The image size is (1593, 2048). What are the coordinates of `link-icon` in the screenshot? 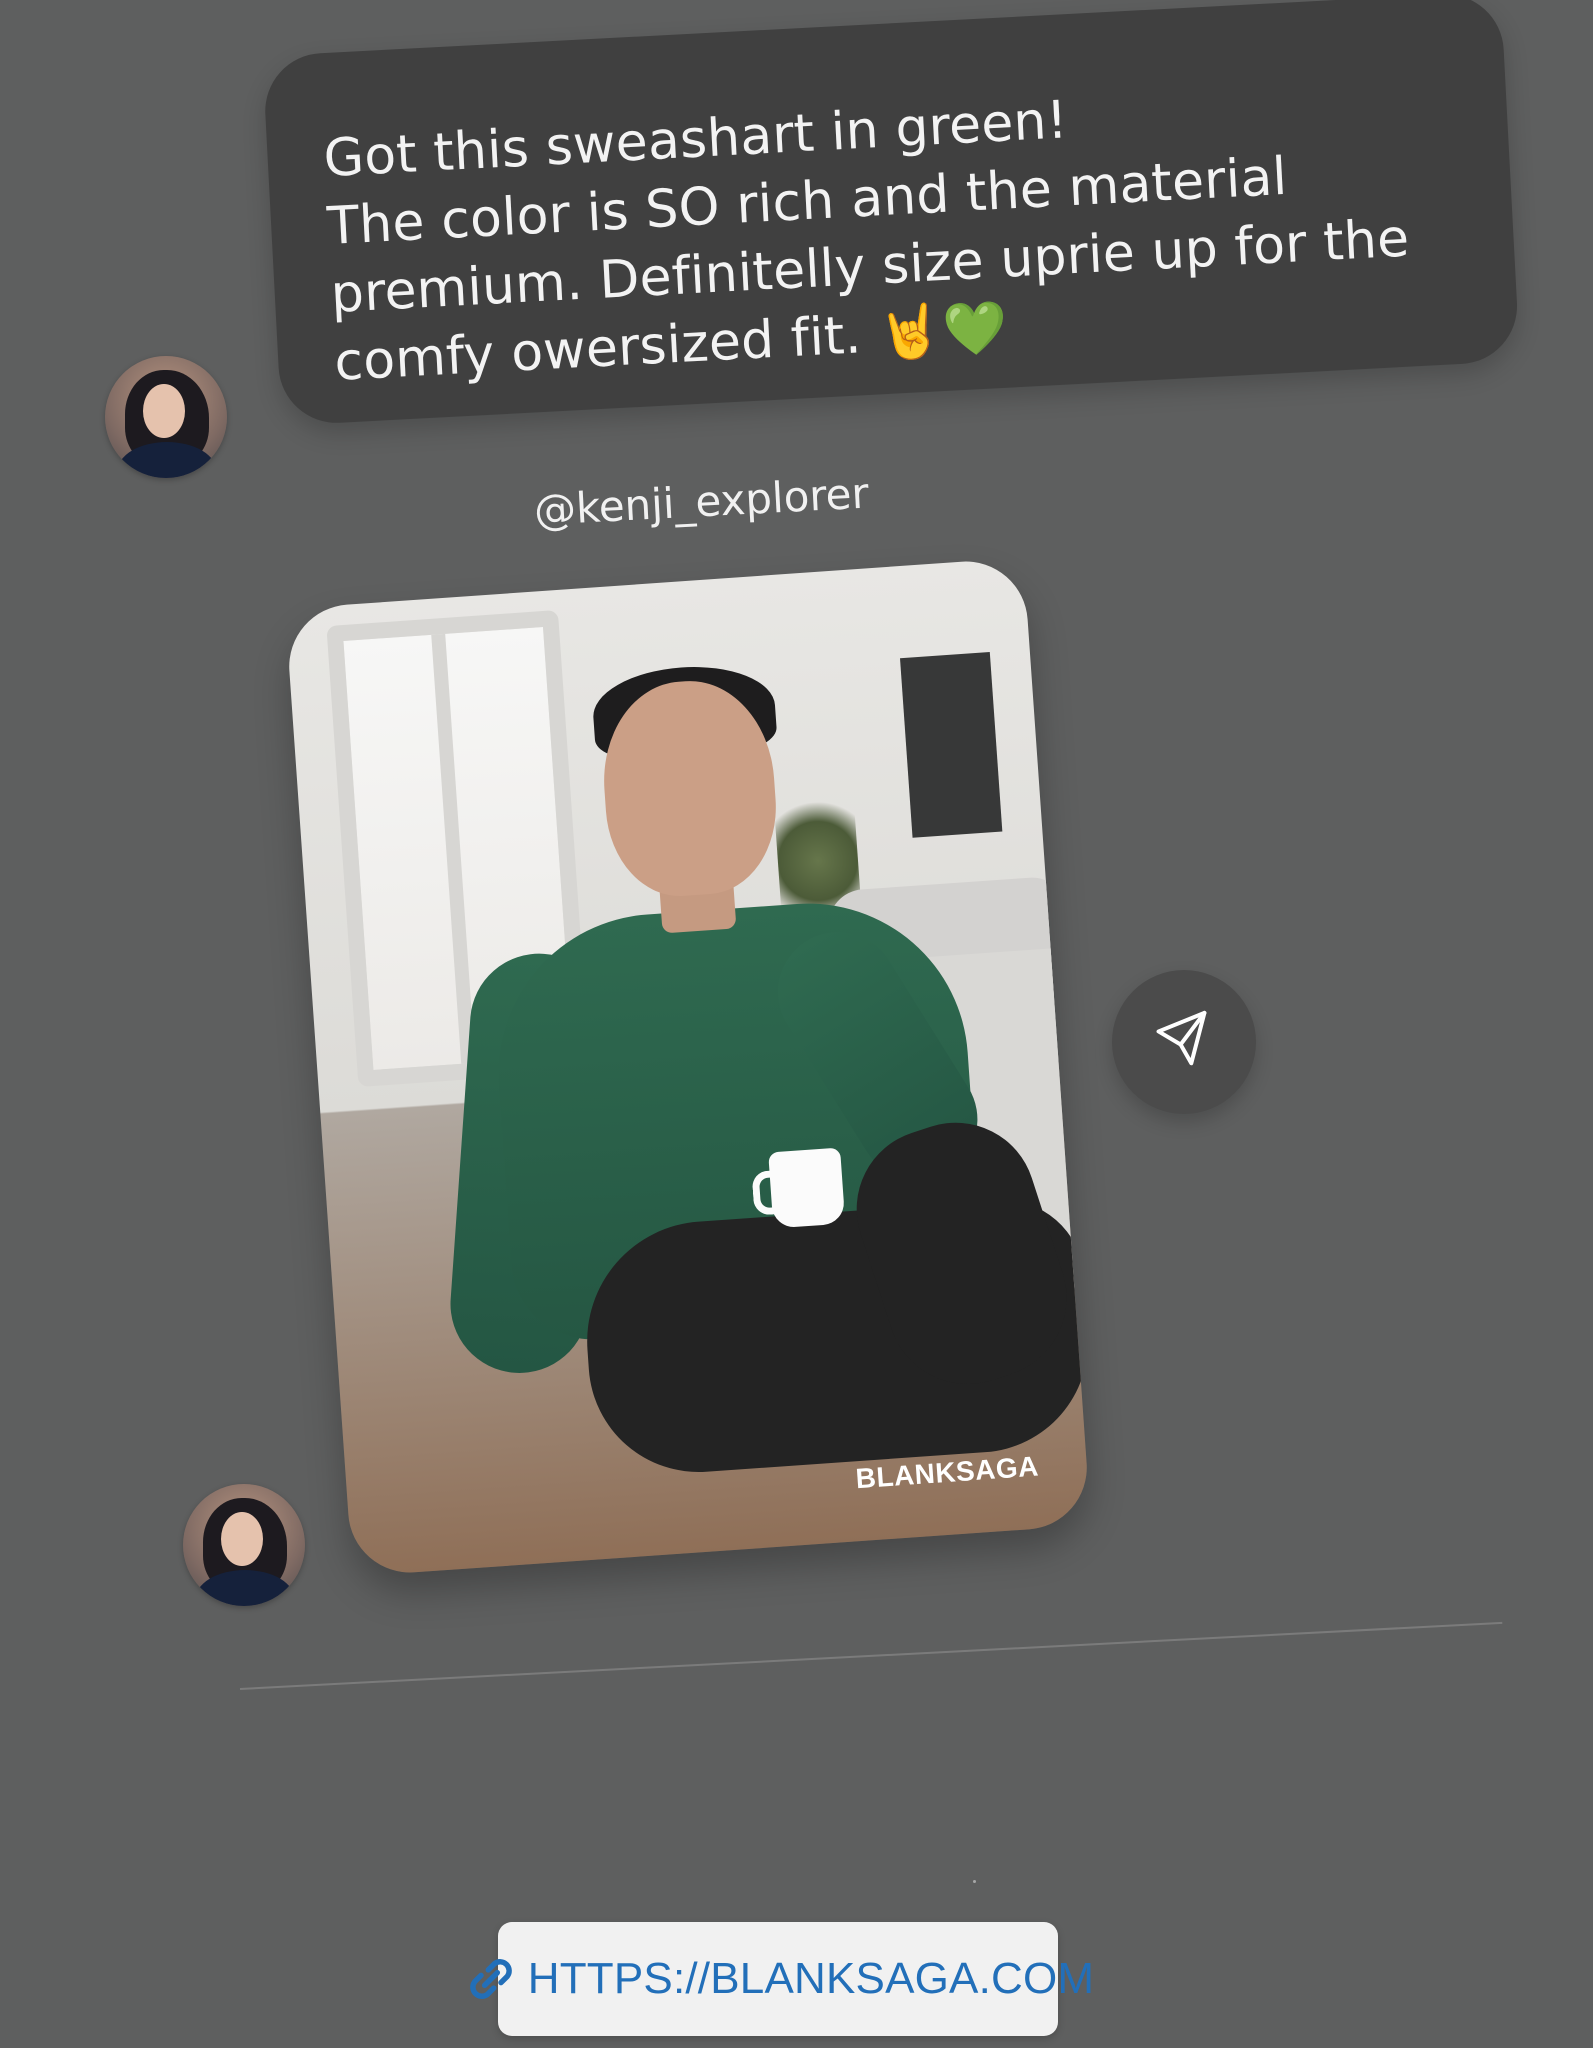 It's located at (491, 1979).